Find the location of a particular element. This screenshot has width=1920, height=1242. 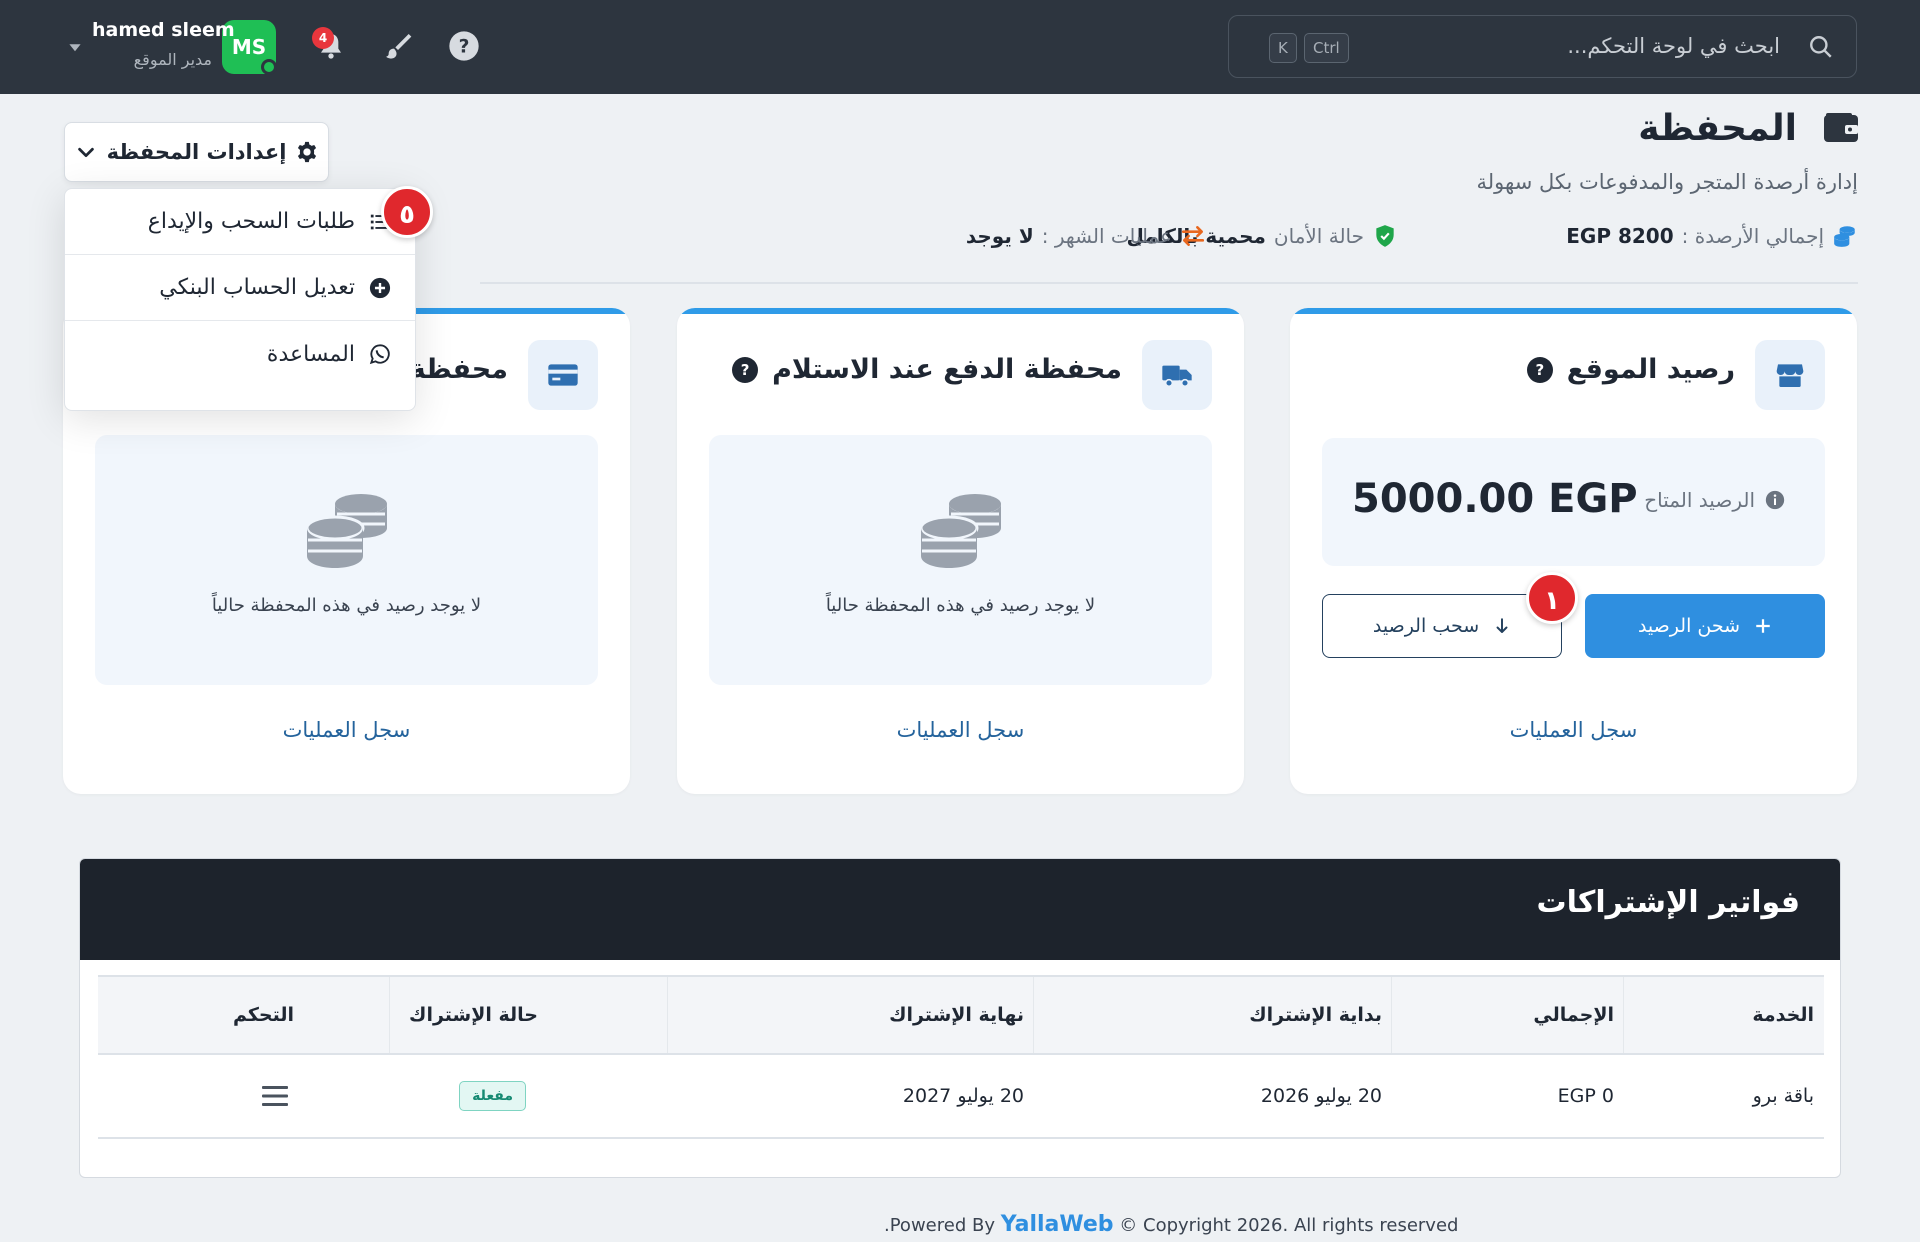

info-icon is located at coordinates (1775, 500).